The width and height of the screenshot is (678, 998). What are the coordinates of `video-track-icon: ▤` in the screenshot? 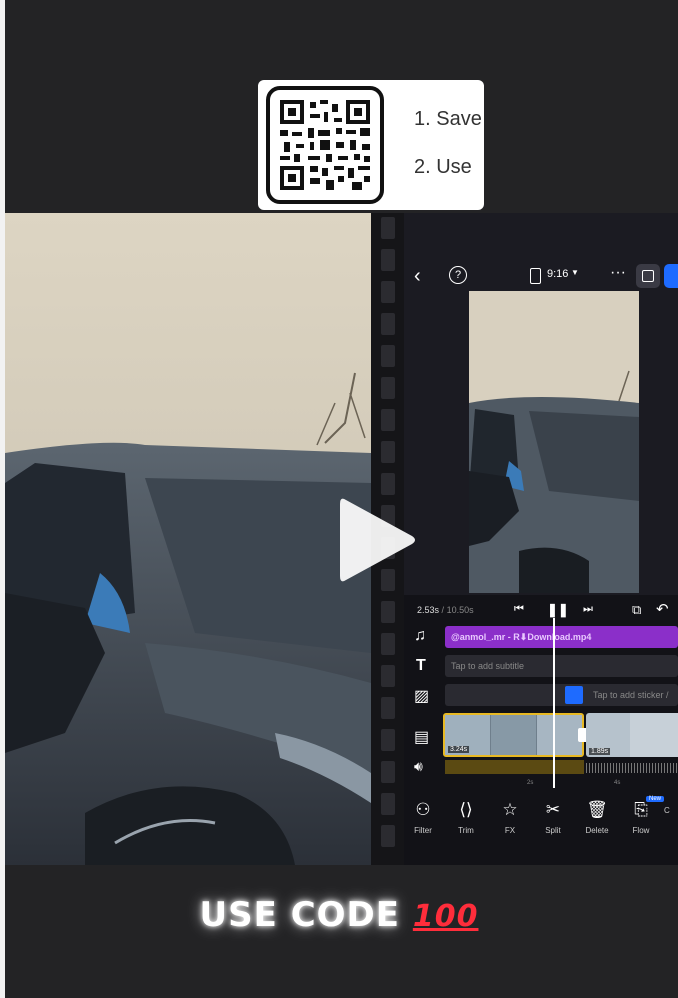 It's located at (421, 737).